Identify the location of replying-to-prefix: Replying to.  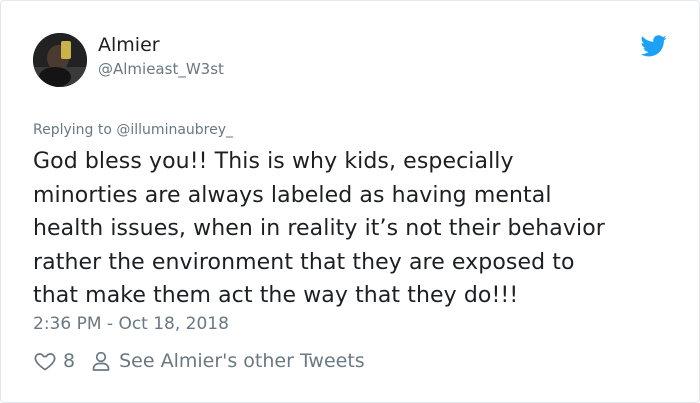
(75, 130).